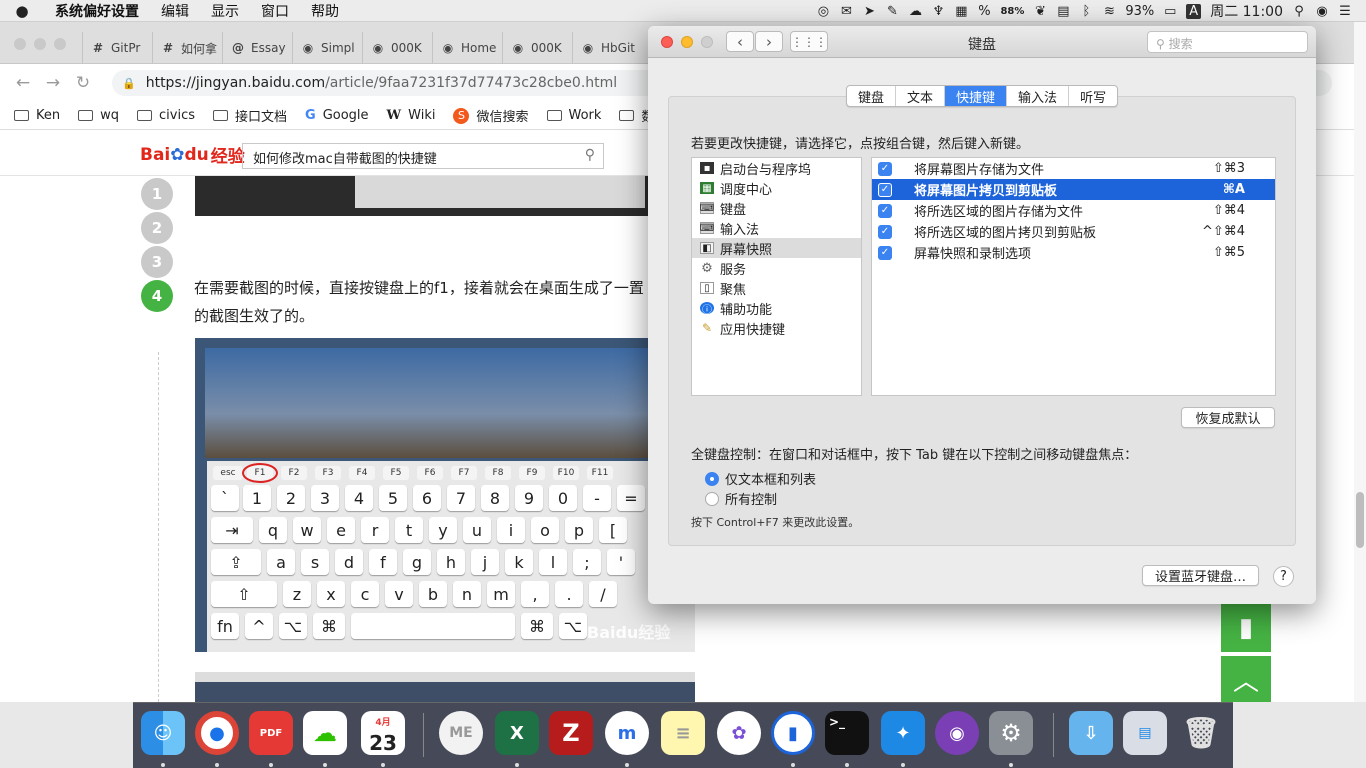 The height and width of the screenshot is (768, 1366). Describe the element at coordinates (217, 733) in the screenshot. I see `chrome-icon: ●` at that location.